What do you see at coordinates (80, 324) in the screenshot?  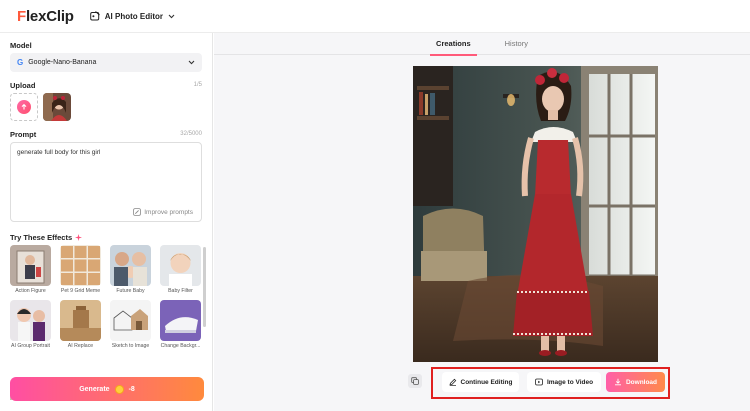 I see `effect-ai-replace: AI Replace` at bounding box center [80, 324].